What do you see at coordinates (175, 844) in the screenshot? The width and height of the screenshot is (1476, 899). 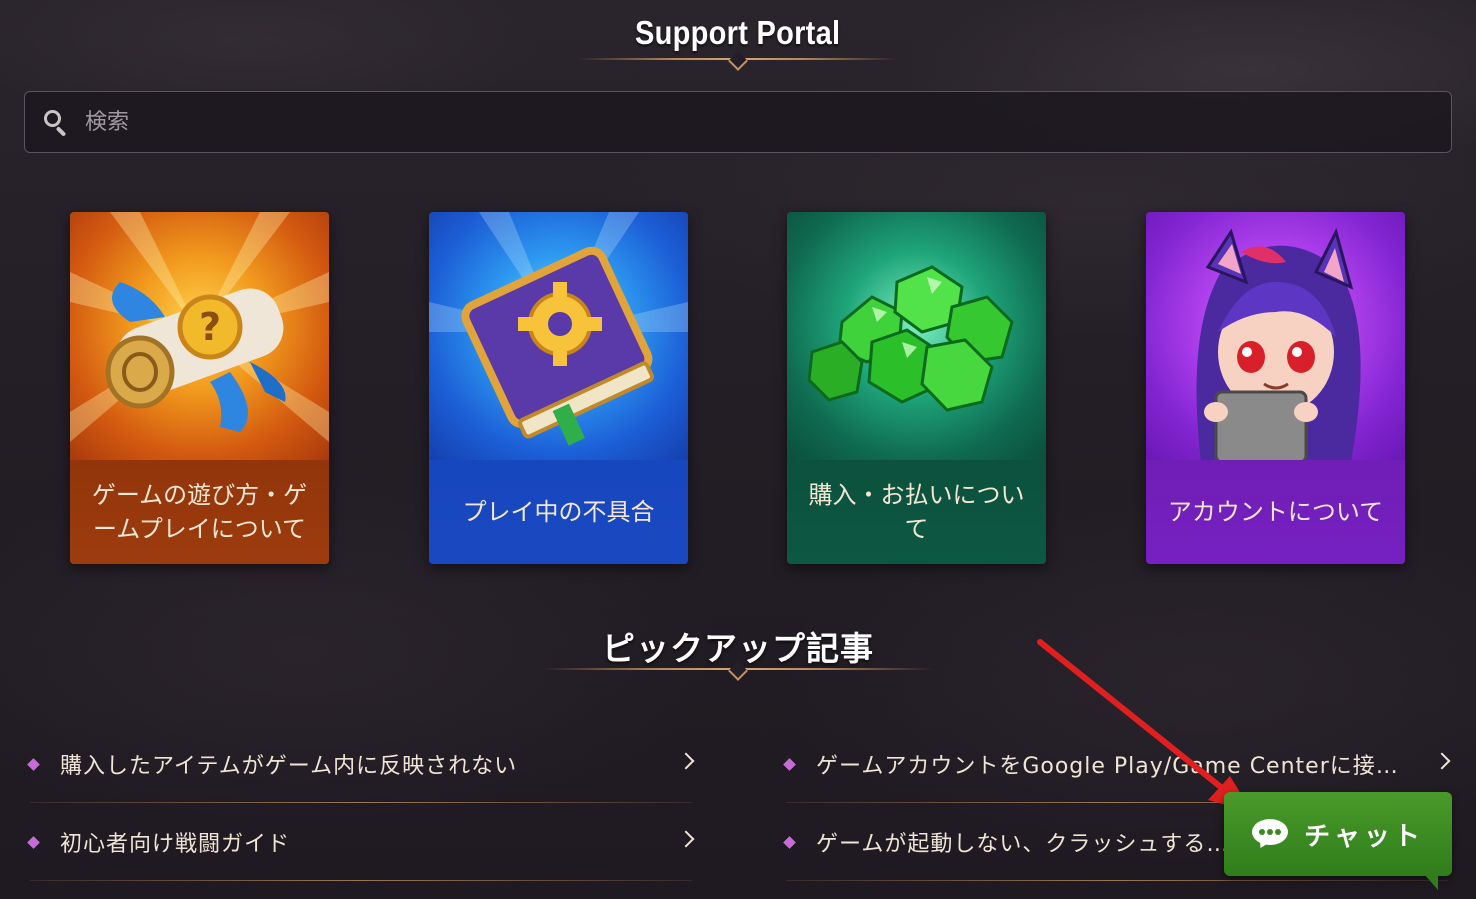 I see `article-title: 初心者向け戦闘ガイド` at bounding box center [175, 844].